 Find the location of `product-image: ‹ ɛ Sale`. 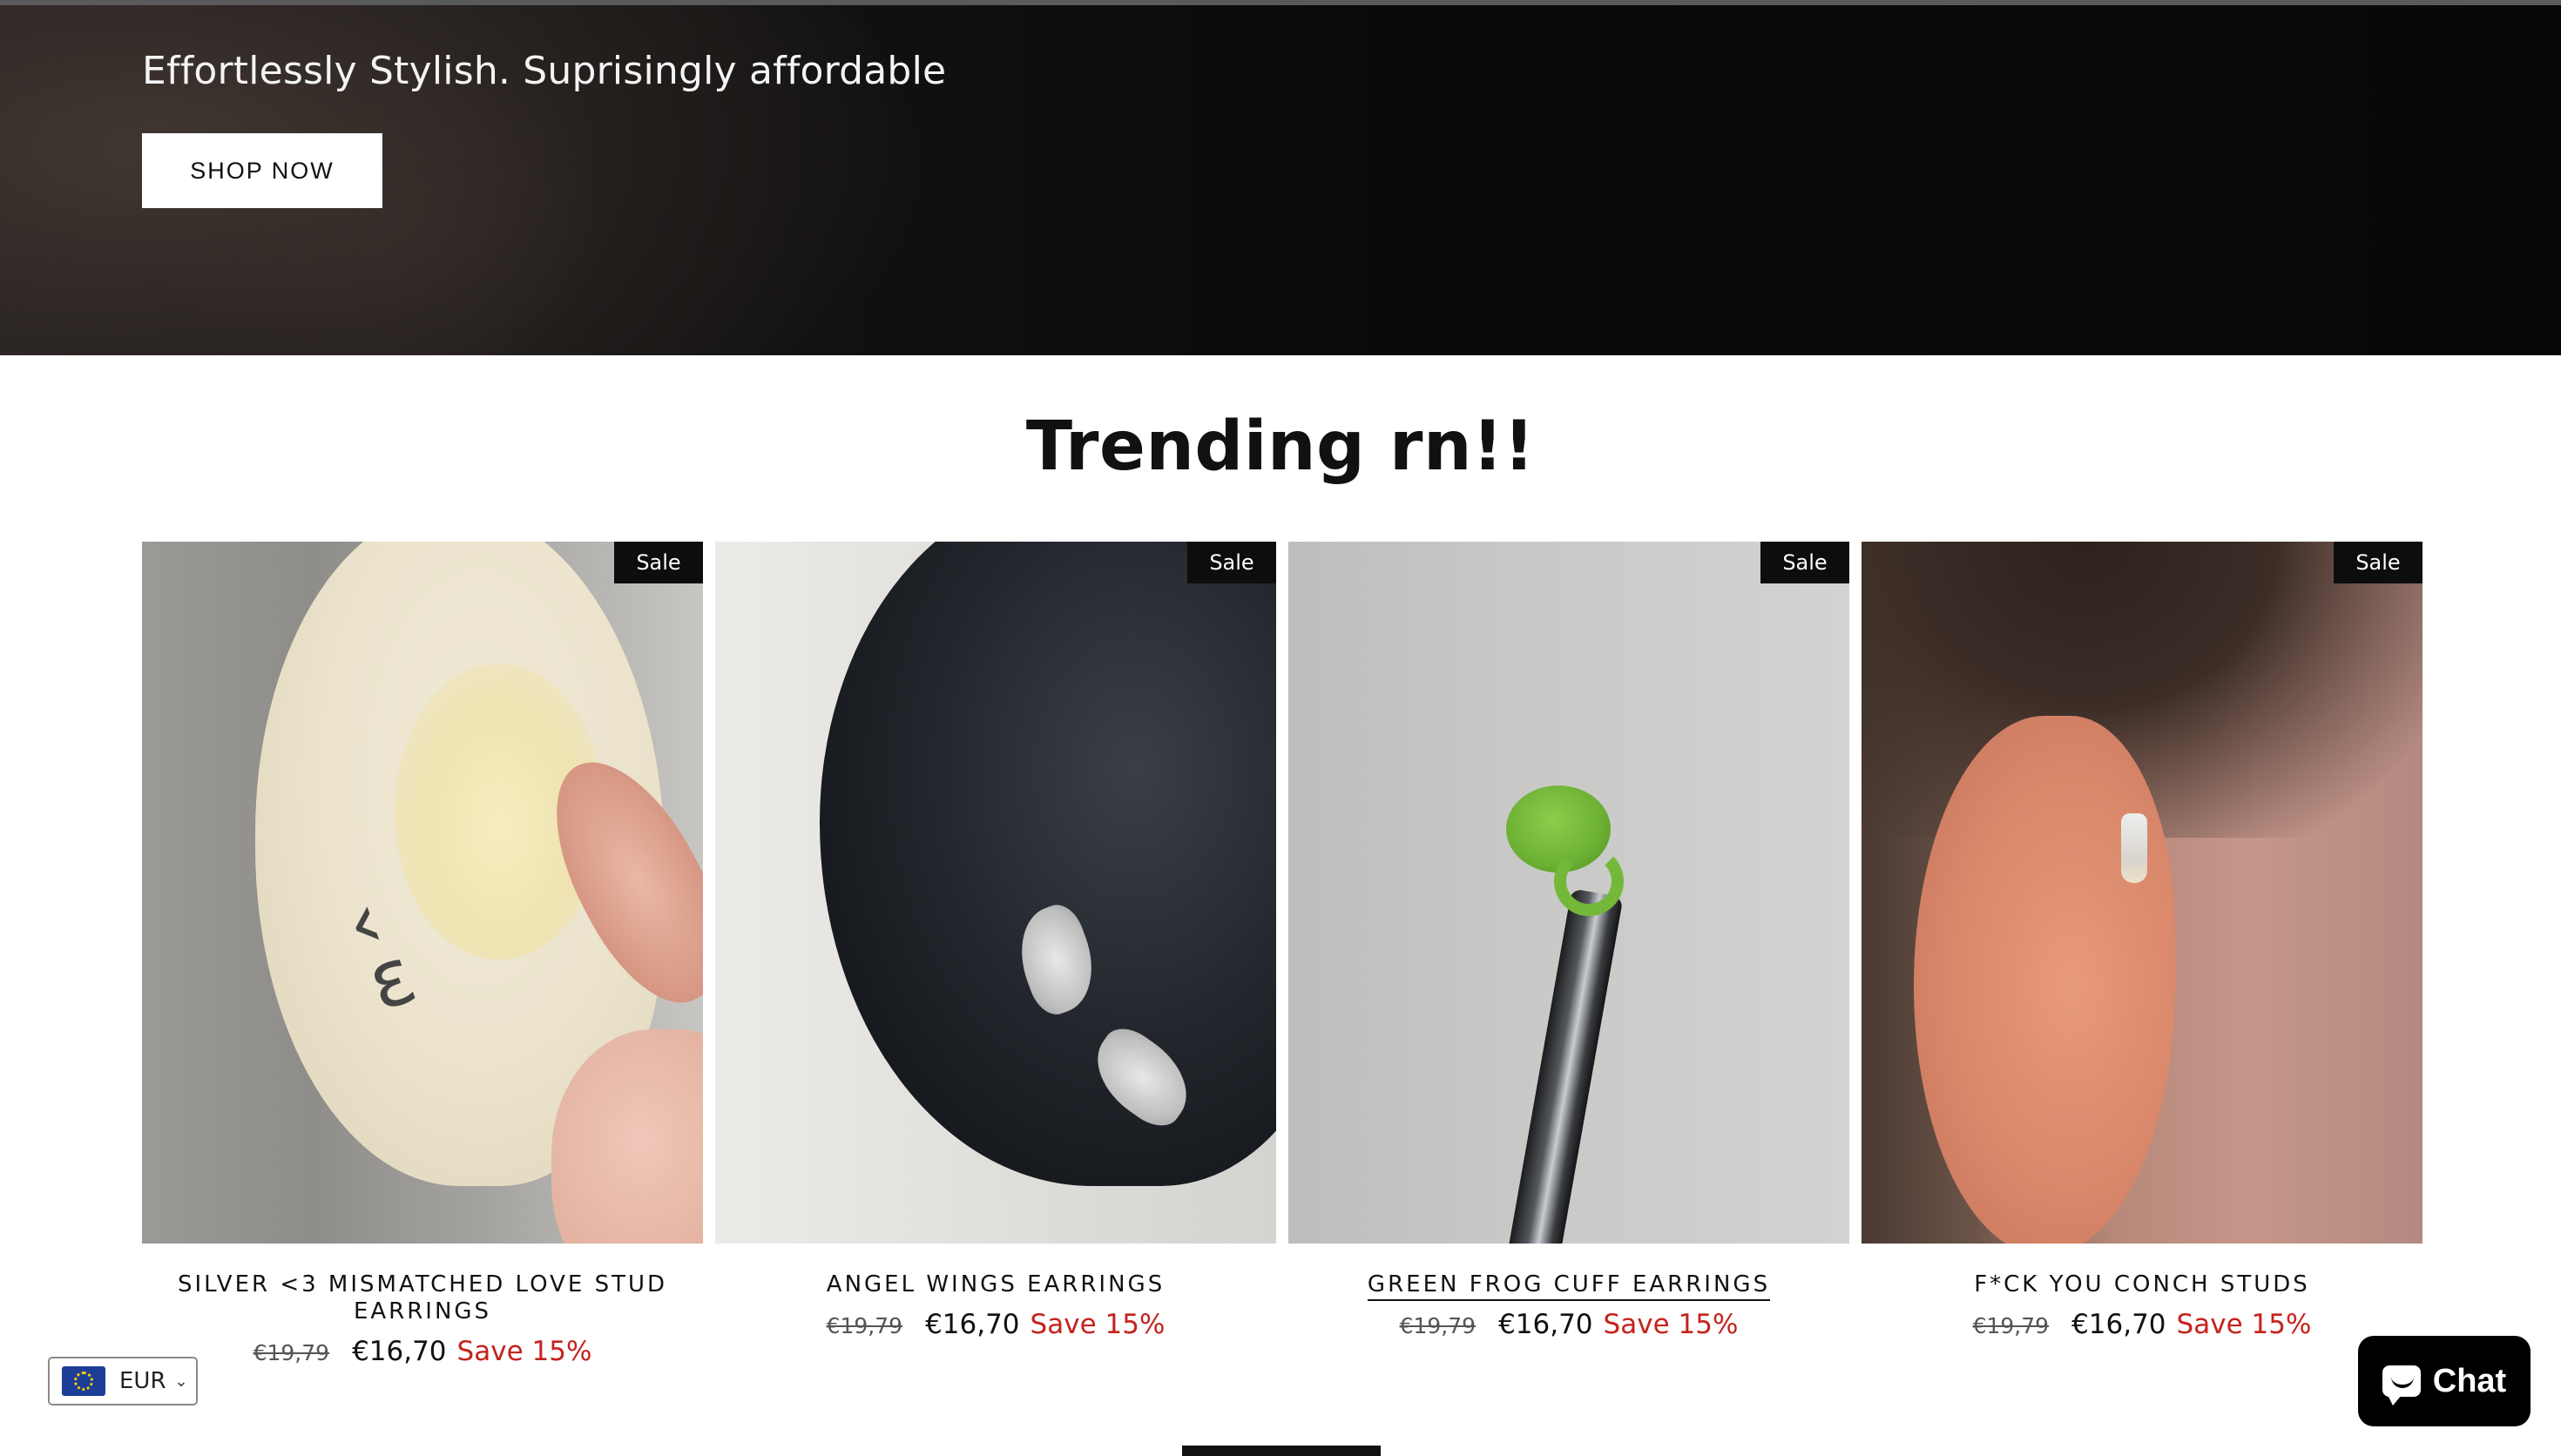

product-image: ‹ ɛ Sale is located at coordinates (422, 893).